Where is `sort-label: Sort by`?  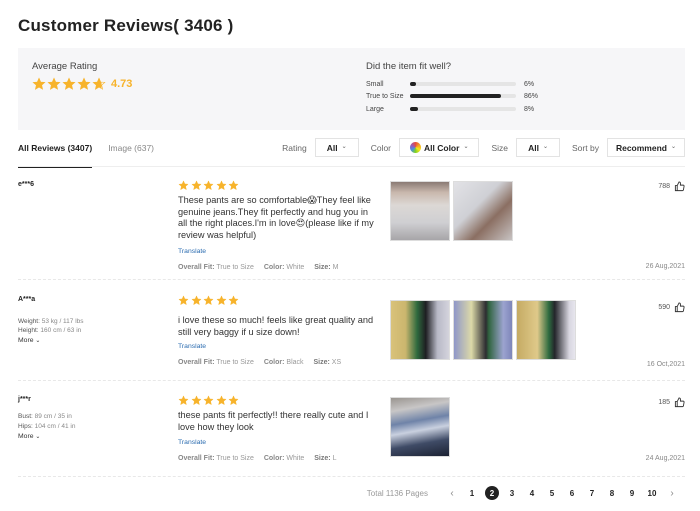
sort-label: Sort by is located at coordinates (585, 147).